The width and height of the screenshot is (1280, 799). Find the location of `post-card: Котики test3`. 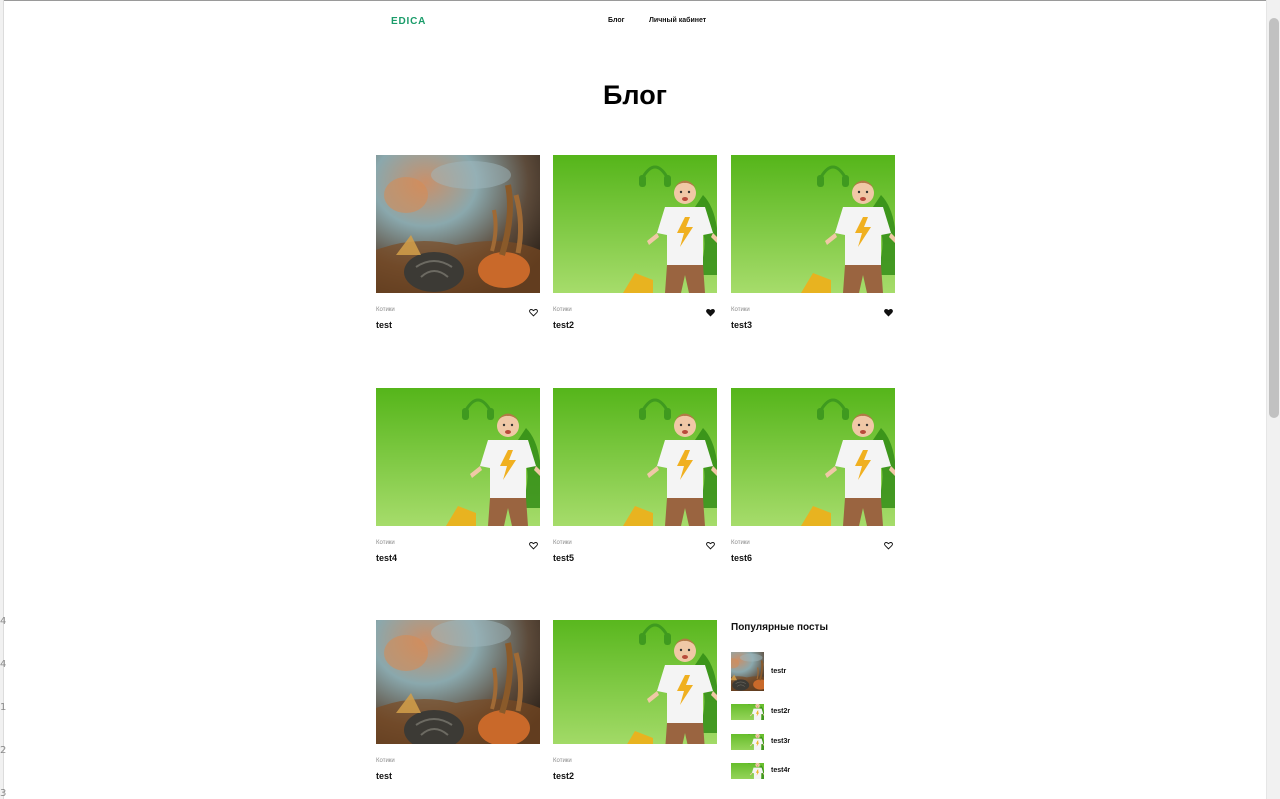

post-card: Котики test3 is located at coordinates (813, 242).